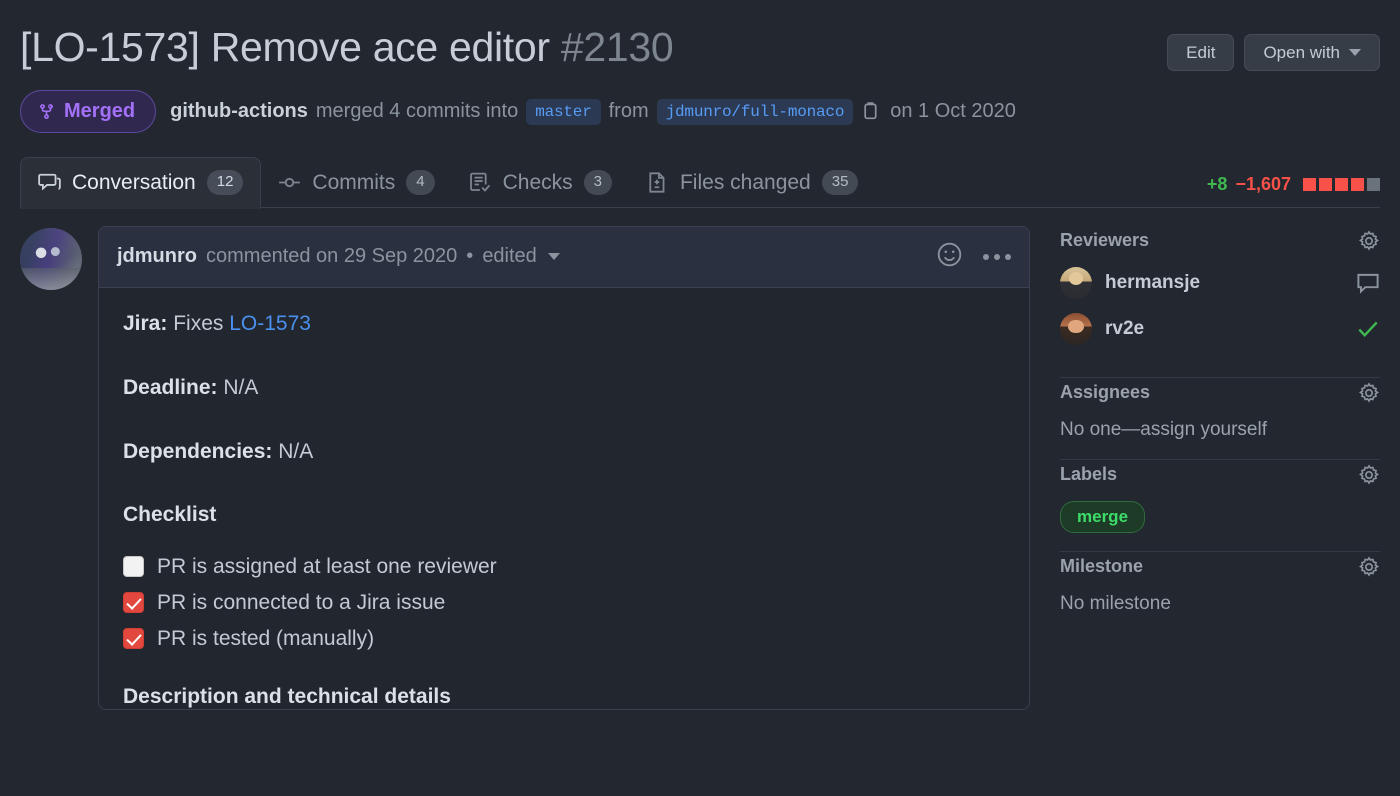 This screenshot has height=796, width=1400. Describe the element at coordinates (1105, 392) in the screenshot. I see `assignees-title: Assignees` at that location.